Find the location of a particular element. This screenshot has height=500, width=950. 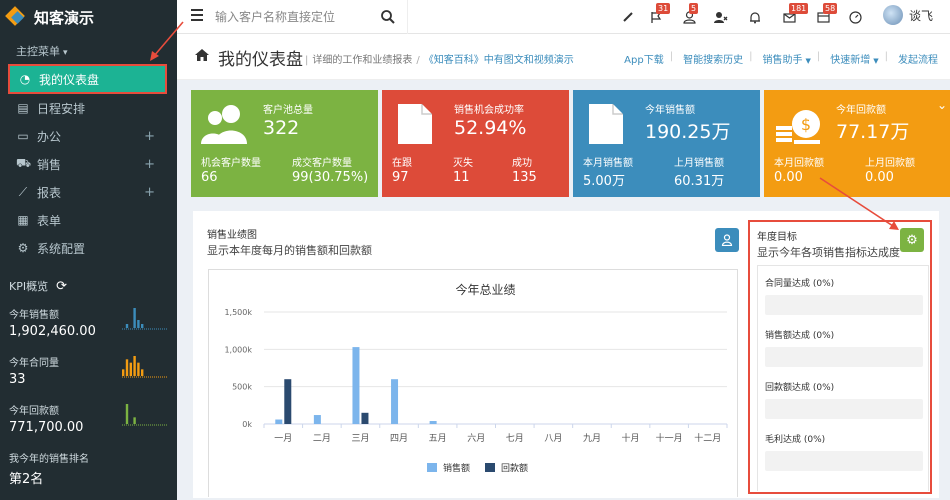

sidebar-item-label: 销售 is located at coordinates (49, 164).